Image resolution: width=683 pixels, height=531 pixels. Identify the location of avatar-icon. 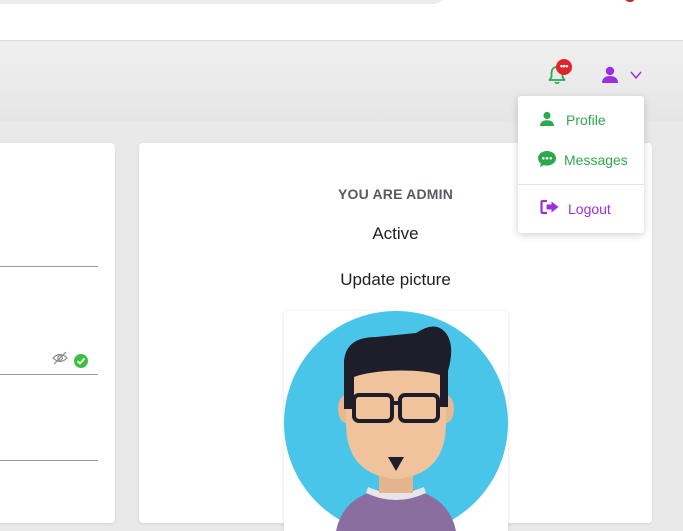
(396, 421).